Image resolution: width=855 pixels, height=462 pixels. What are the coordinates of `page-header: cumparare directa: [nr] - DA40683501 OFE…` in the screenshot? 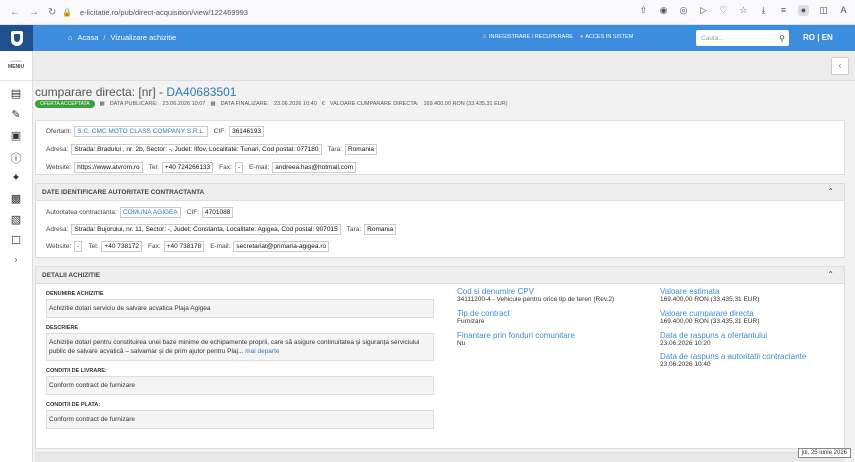 It's located at (440, 96).